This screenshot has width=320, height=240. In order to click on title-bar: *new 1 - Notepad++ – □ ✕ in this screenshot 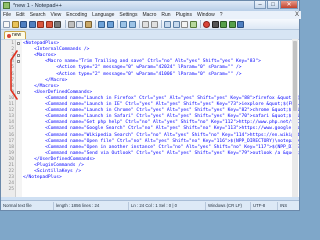, I will do `click(150, 6)`.